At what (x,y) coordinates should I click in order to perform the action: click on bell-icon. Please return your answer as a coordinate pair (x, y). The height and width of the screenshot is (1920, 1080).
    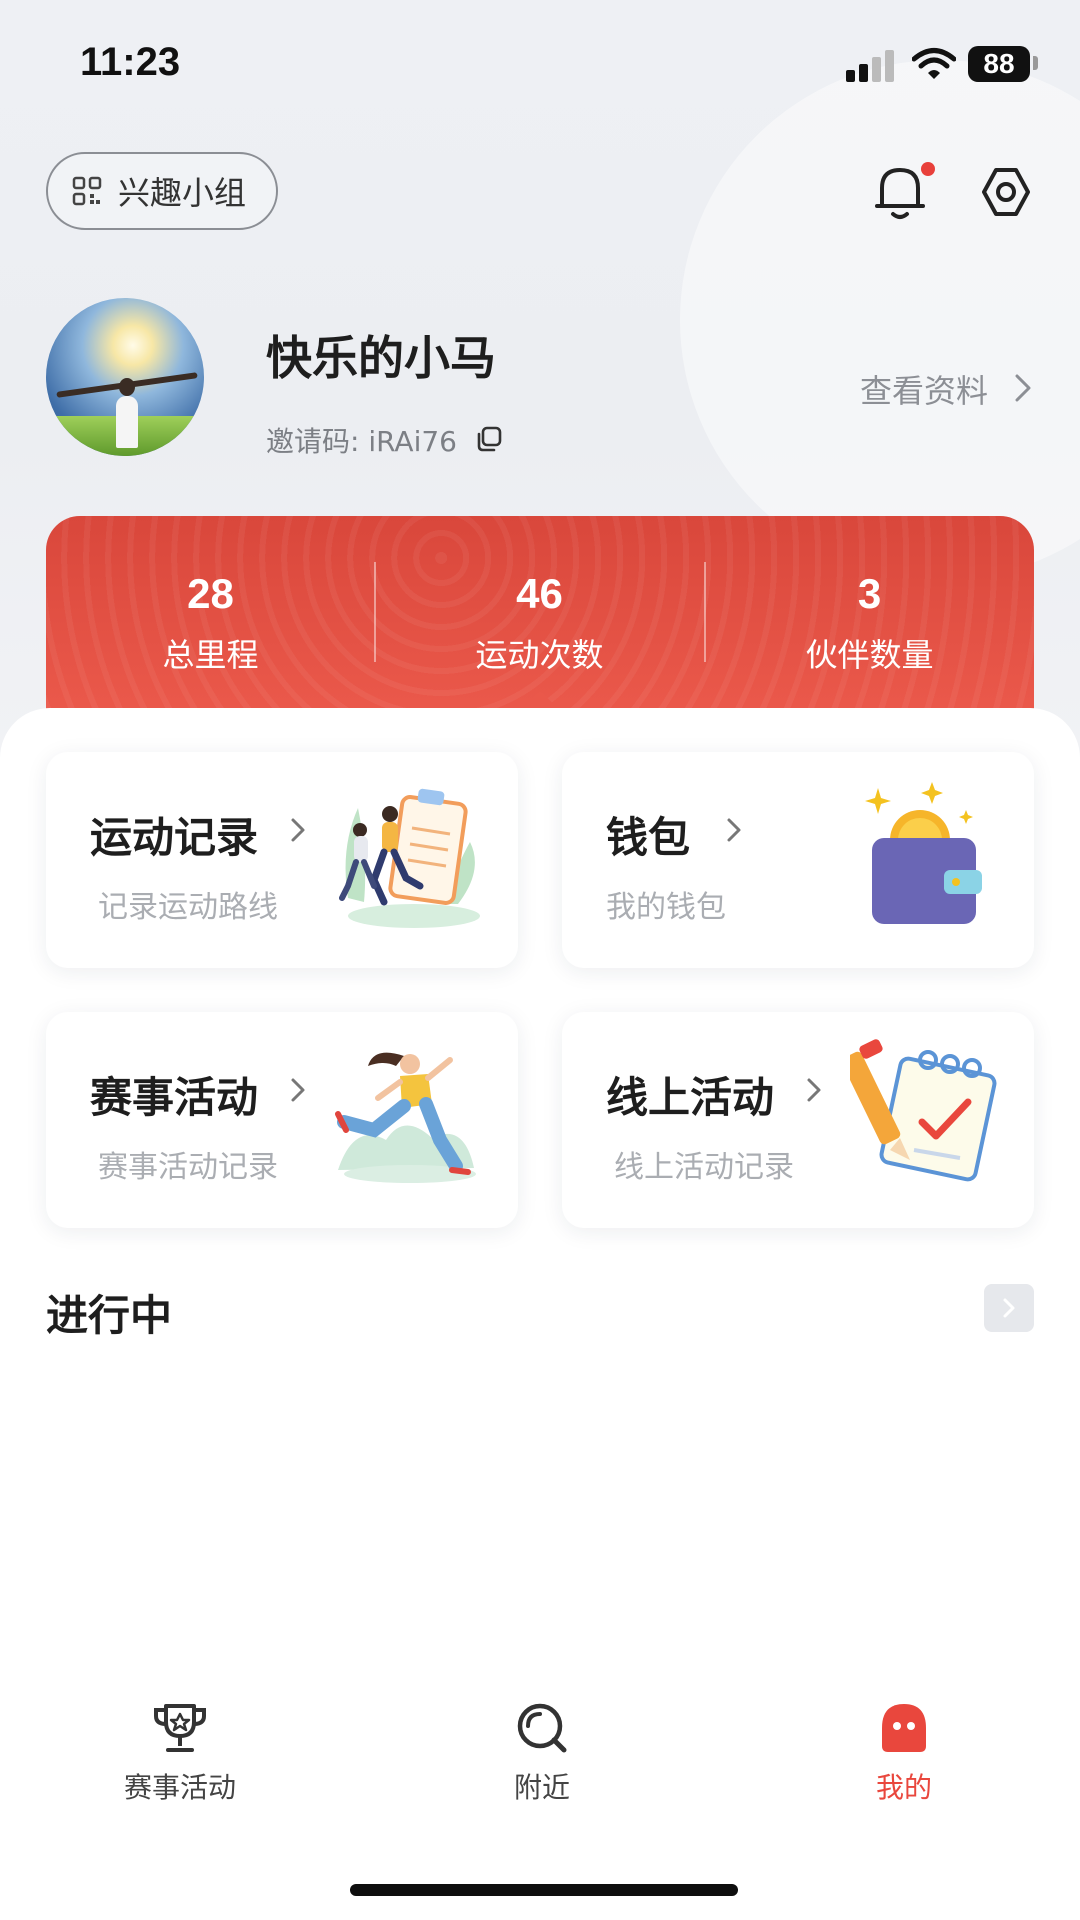
    Looking at the image, I should click on (900, 192).